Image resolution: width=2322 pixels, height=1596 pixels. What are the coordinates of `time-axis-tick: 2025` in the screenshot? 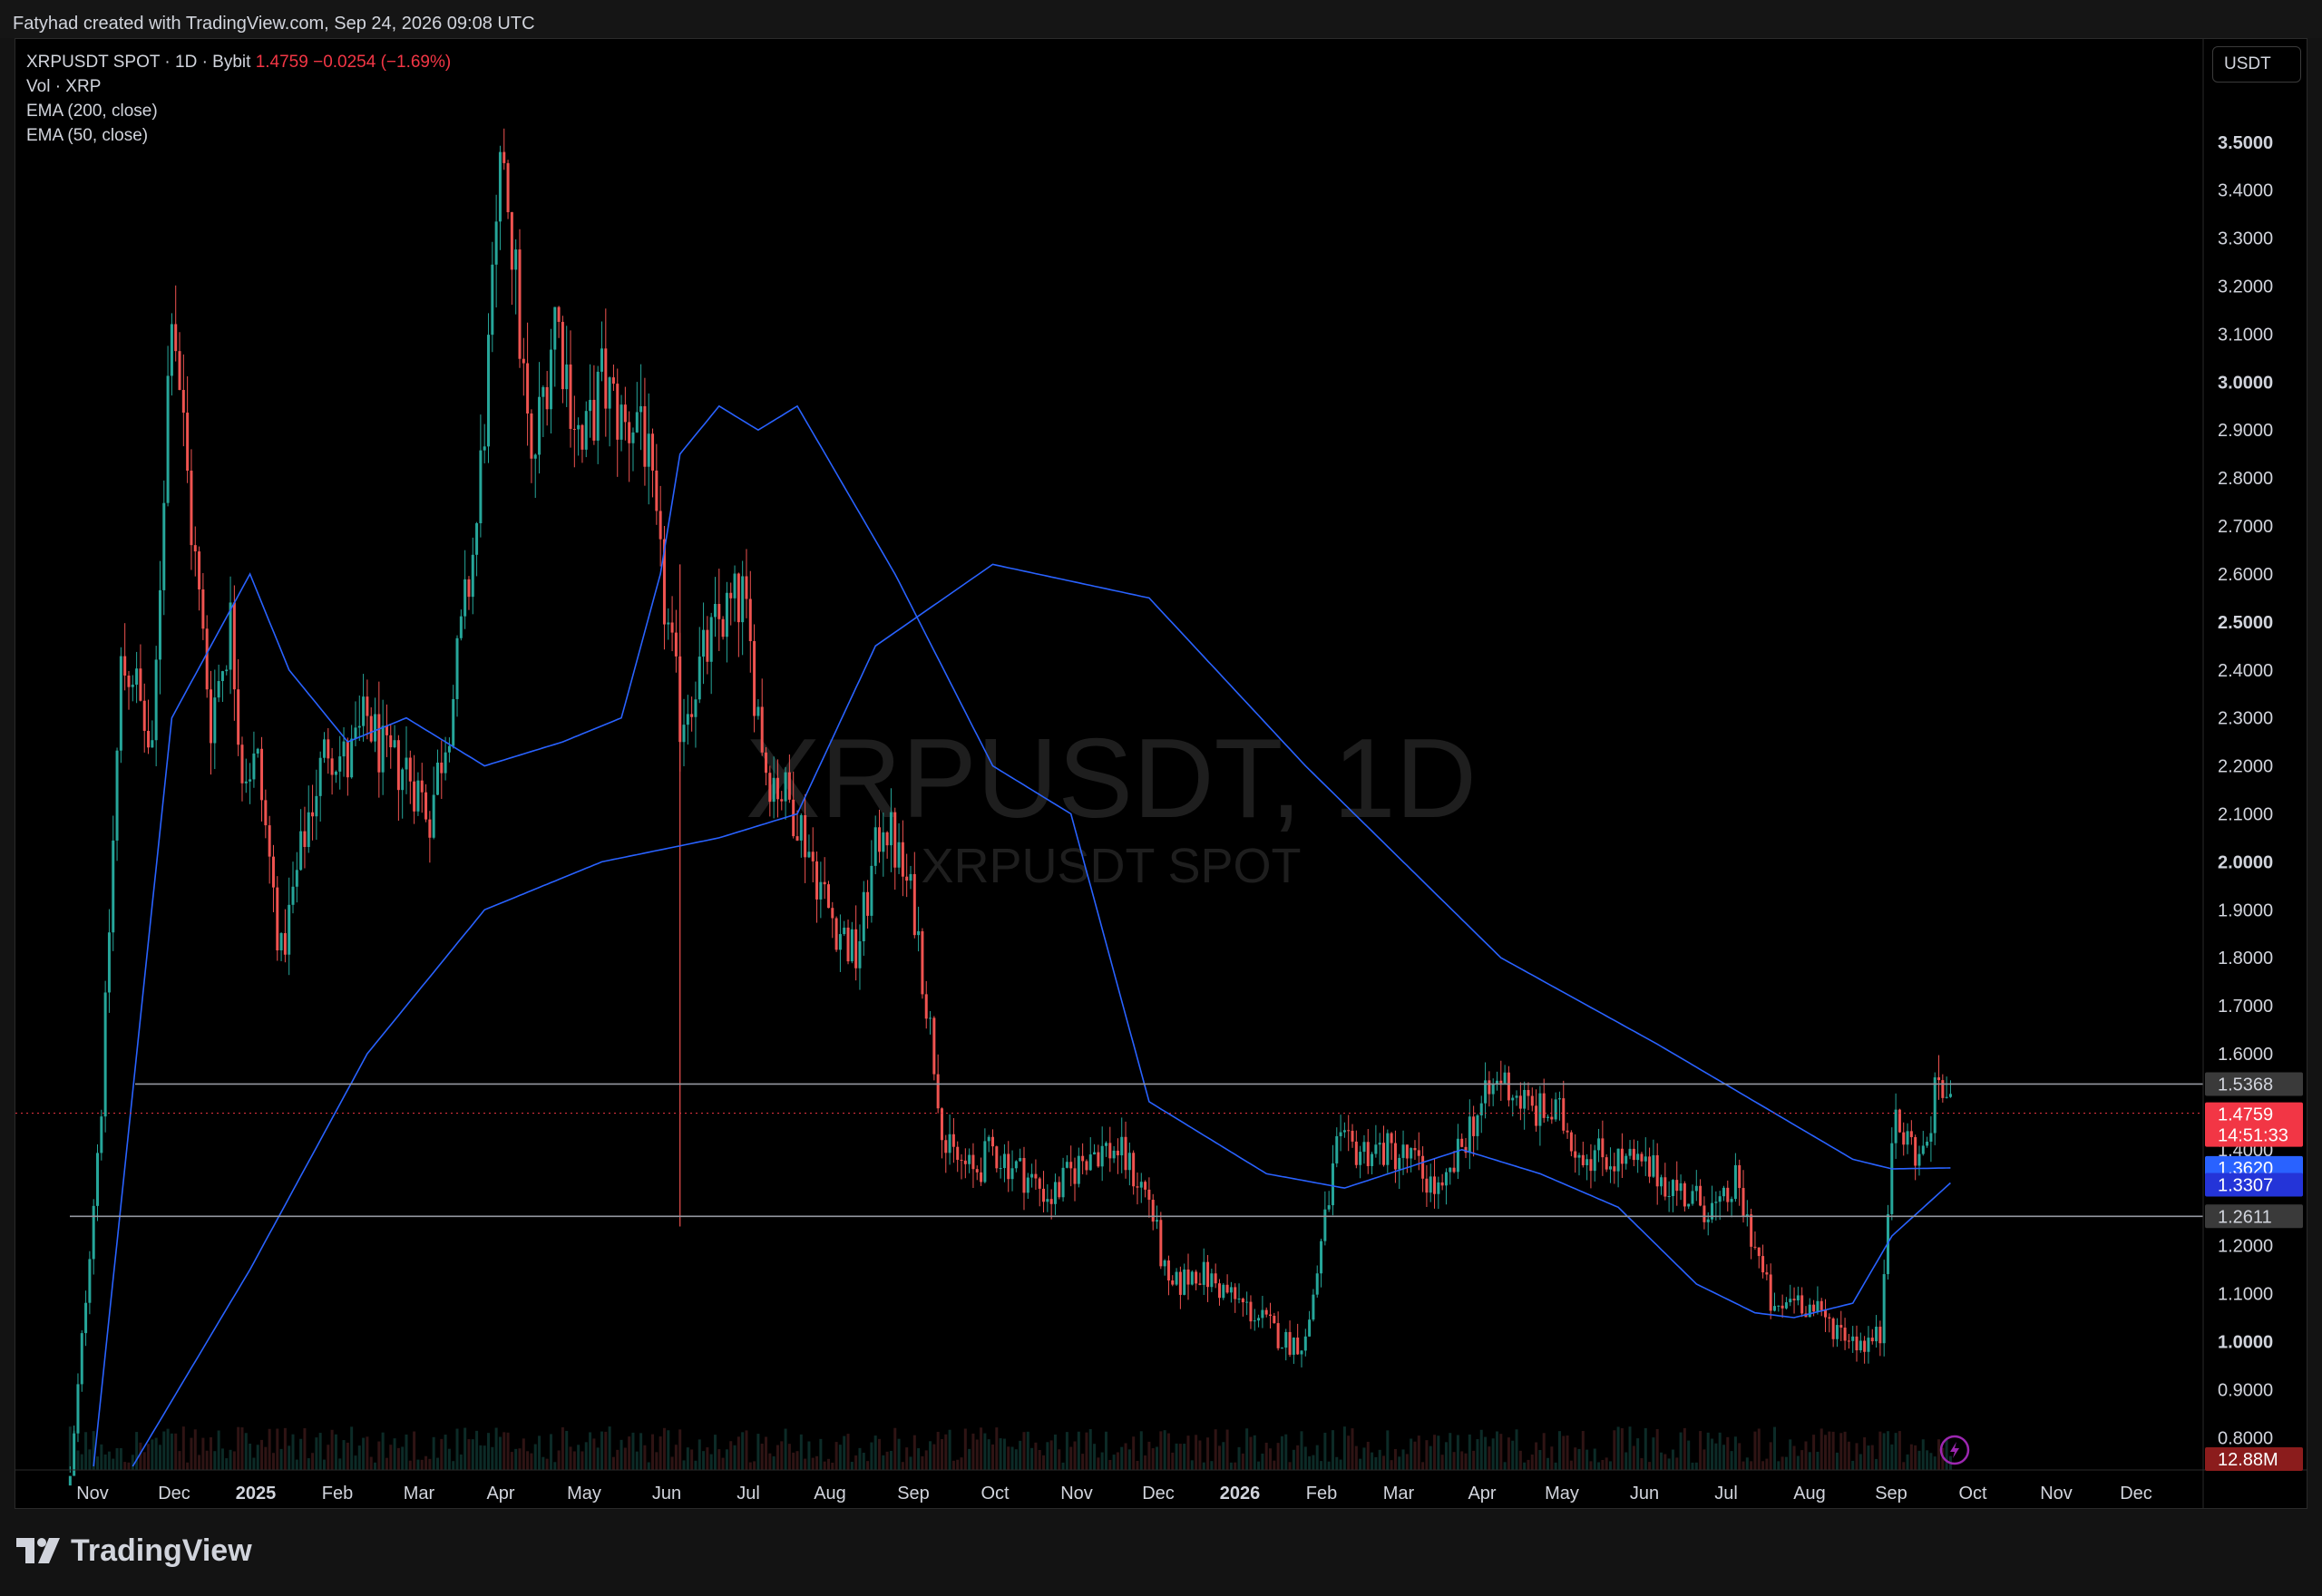 It's located at (257, 1494).